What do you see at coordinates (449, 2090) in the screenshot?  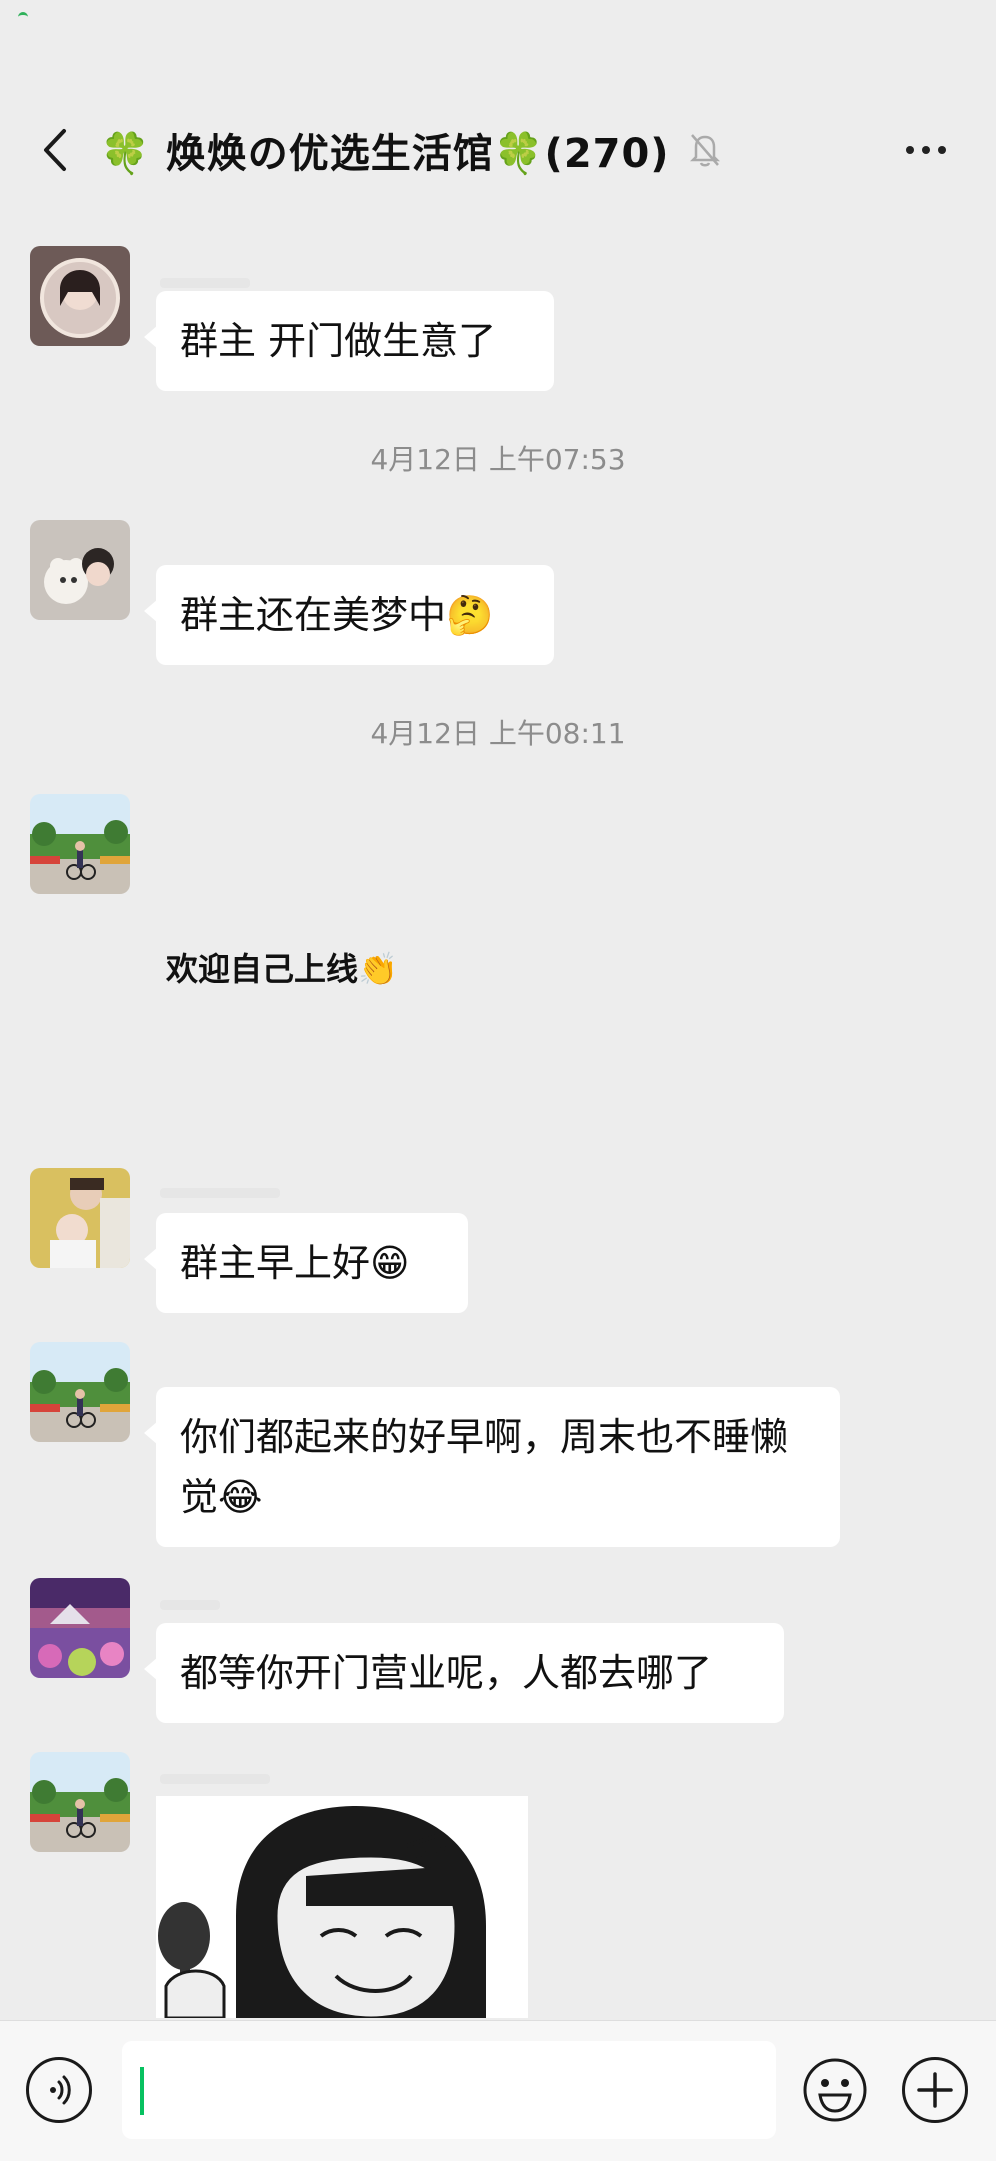 I see `message-input` at bounding box center [449, 2090].